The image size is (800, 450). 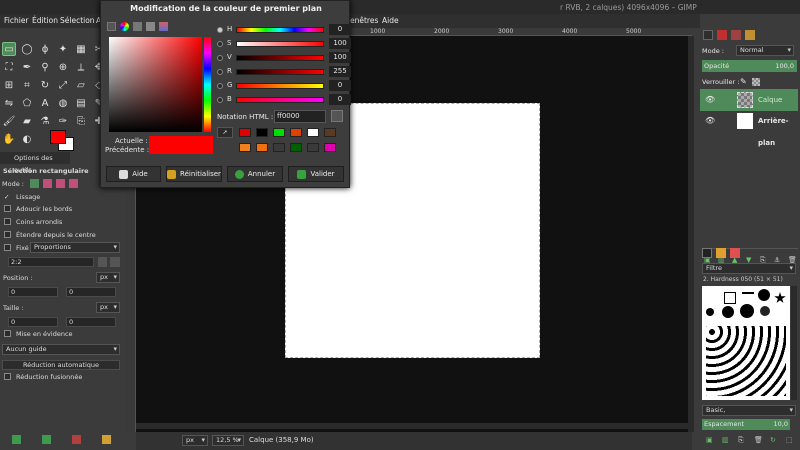 I want to click on brushes-tab-icon, so click(x=707, y=253).